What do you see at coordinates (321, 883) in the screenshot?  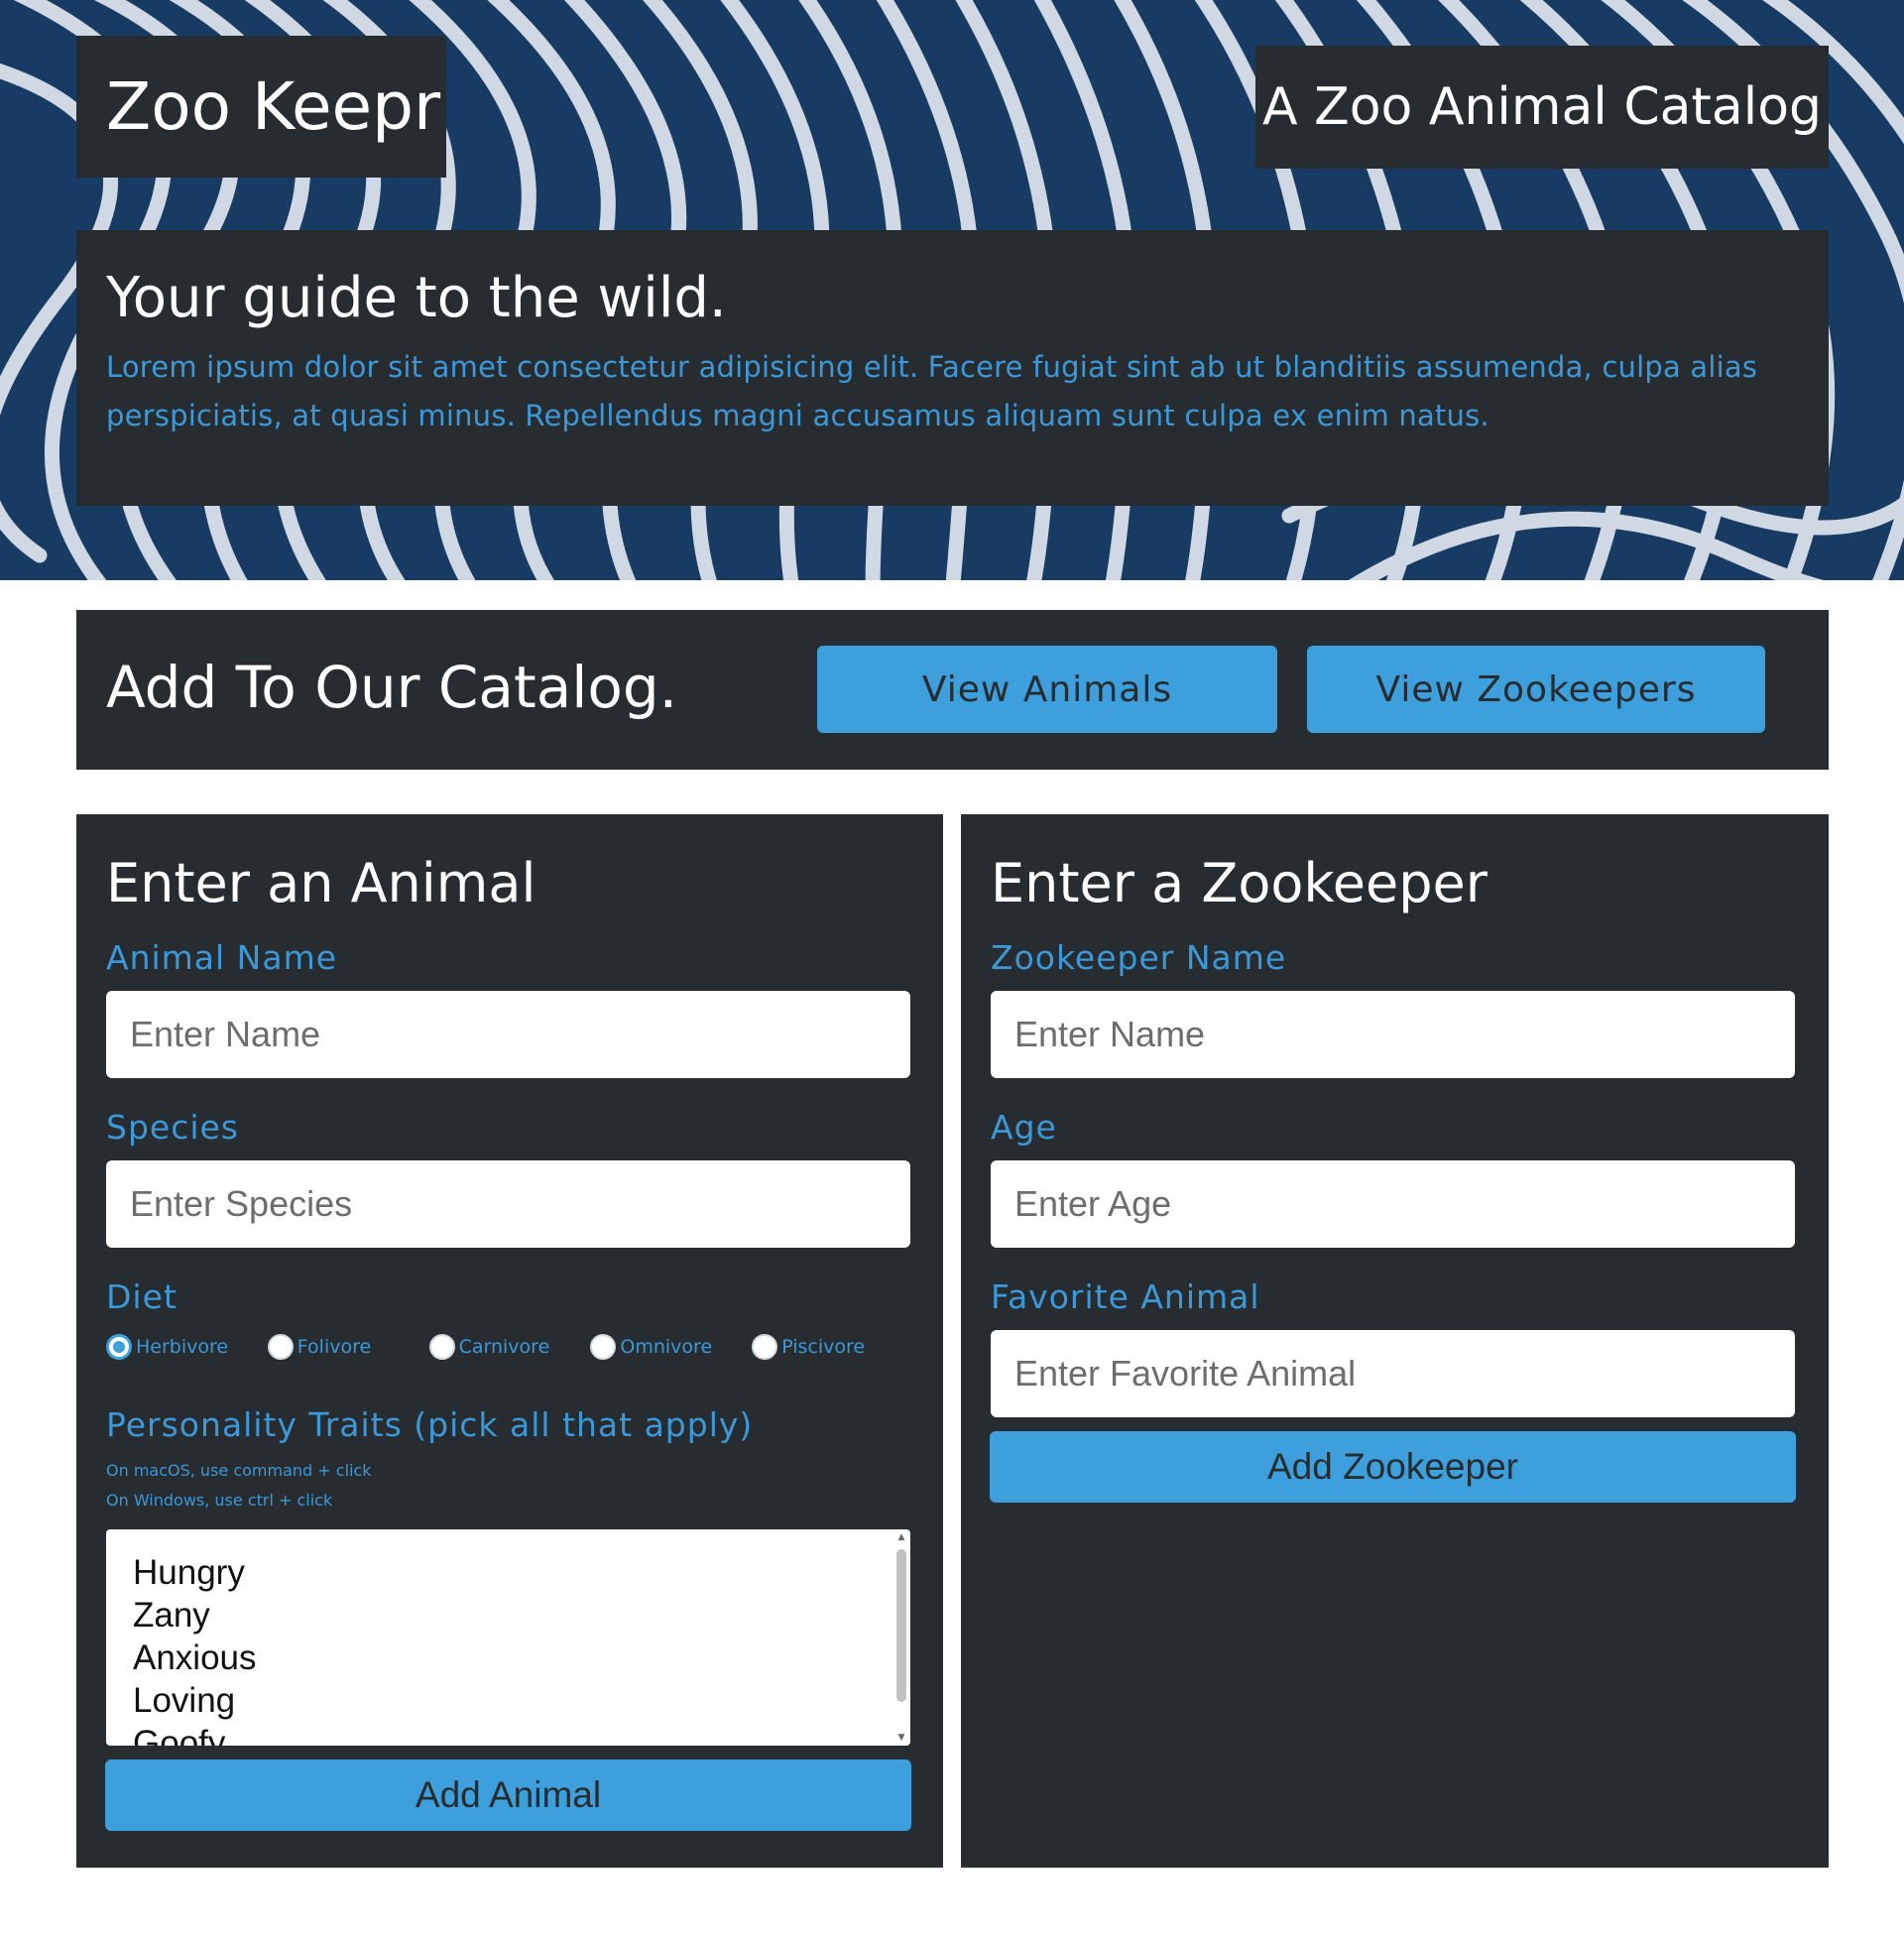 I see `animal-form-title: Enter an Animal` at bounding box center [321, 883].